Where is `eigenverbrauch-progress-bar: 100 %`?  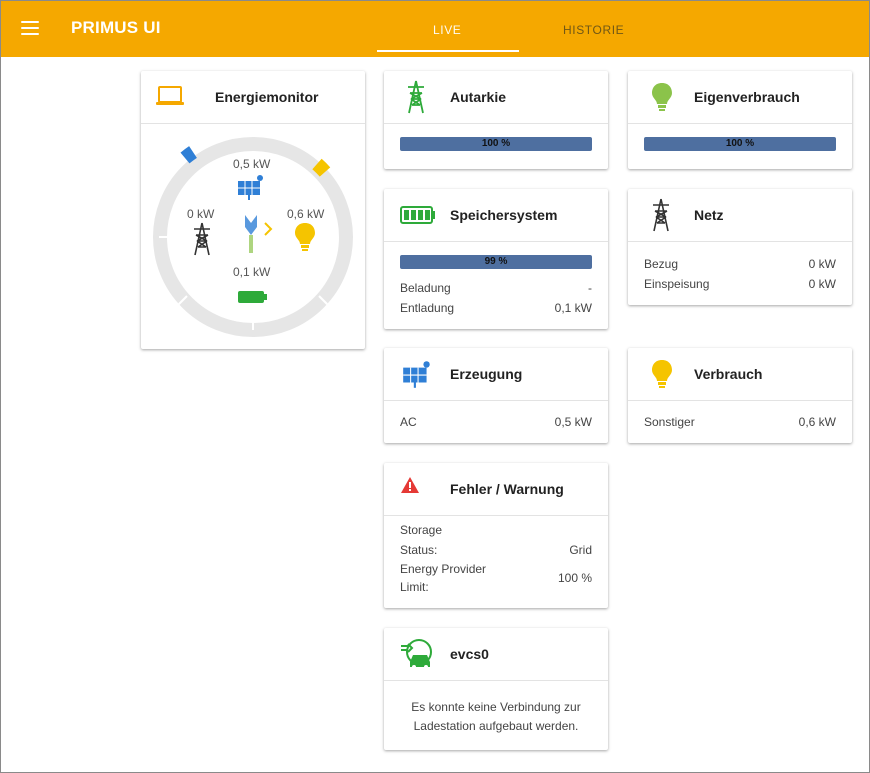 eigenverbrauch-progress-bar: 100 % is located at coordinates (740, 144).